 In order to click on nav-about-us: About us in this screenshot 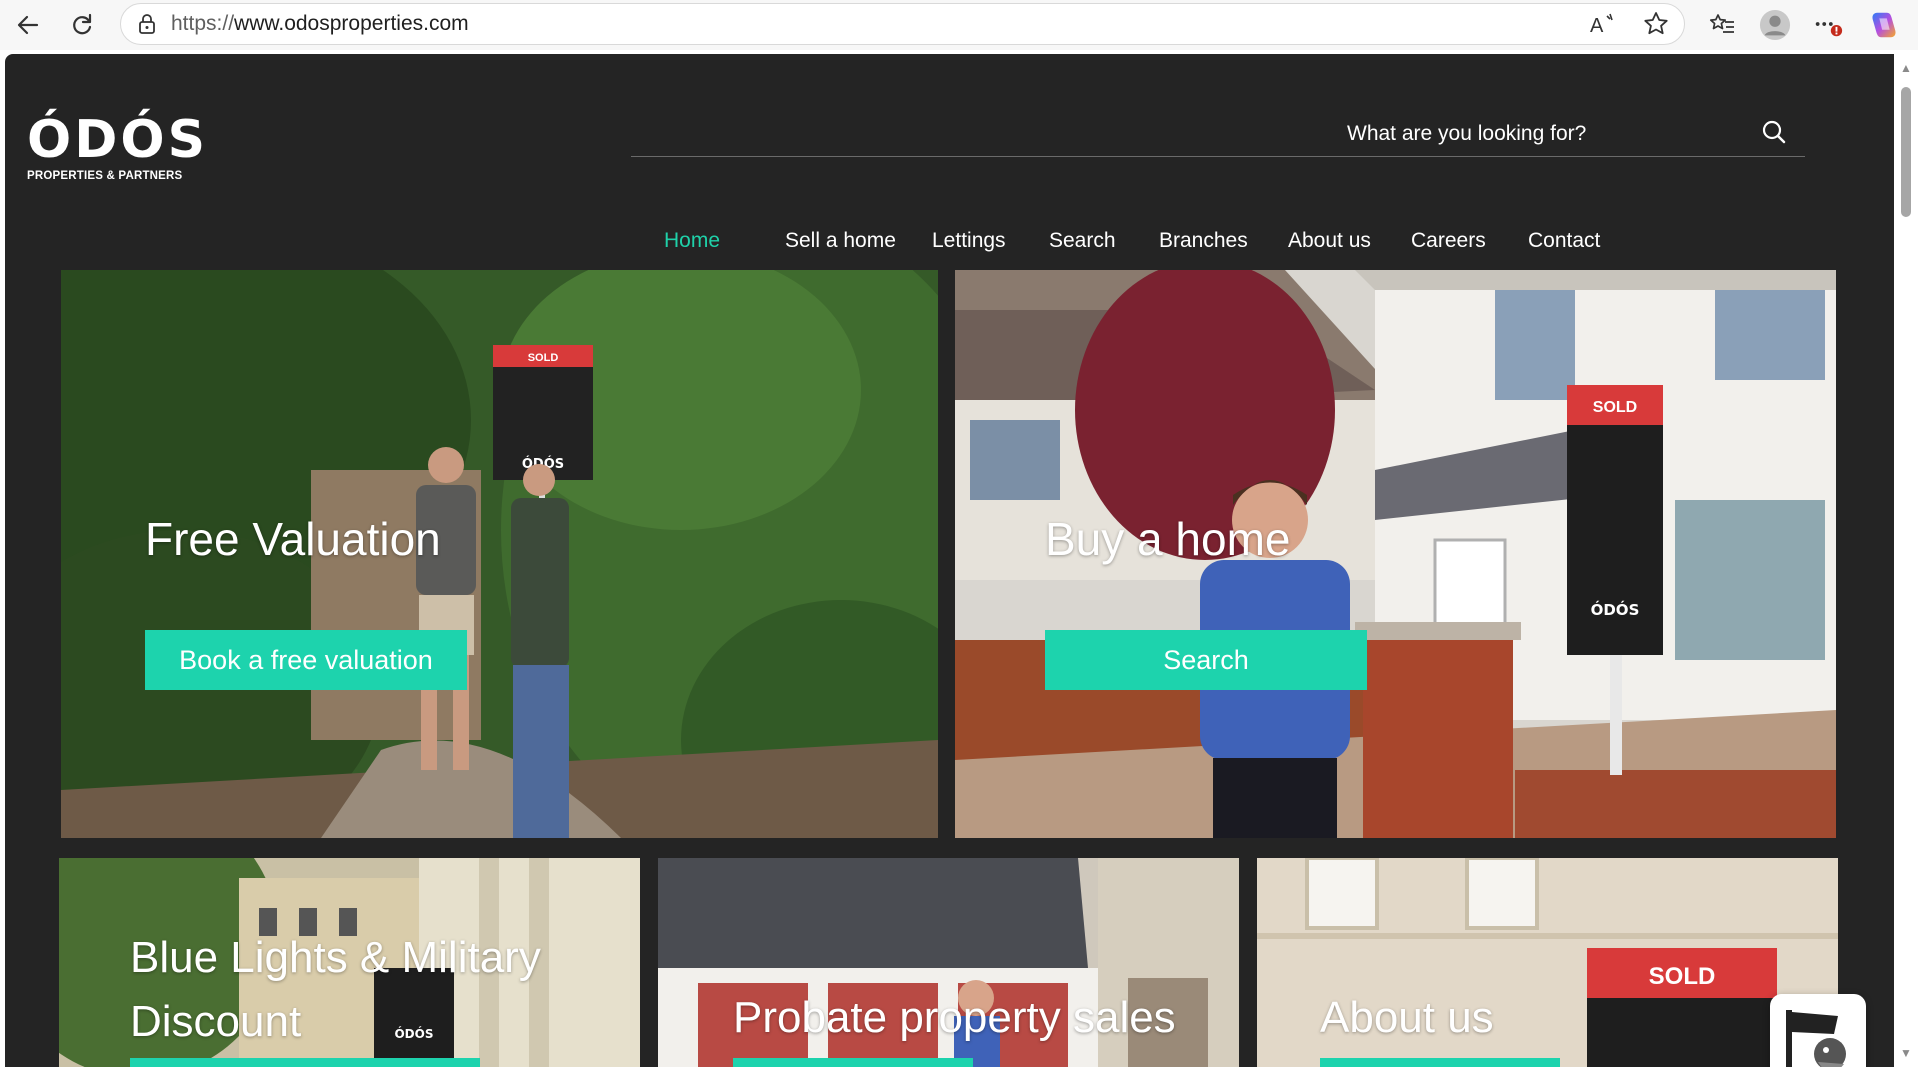, I will do `click(1329, 241)`.